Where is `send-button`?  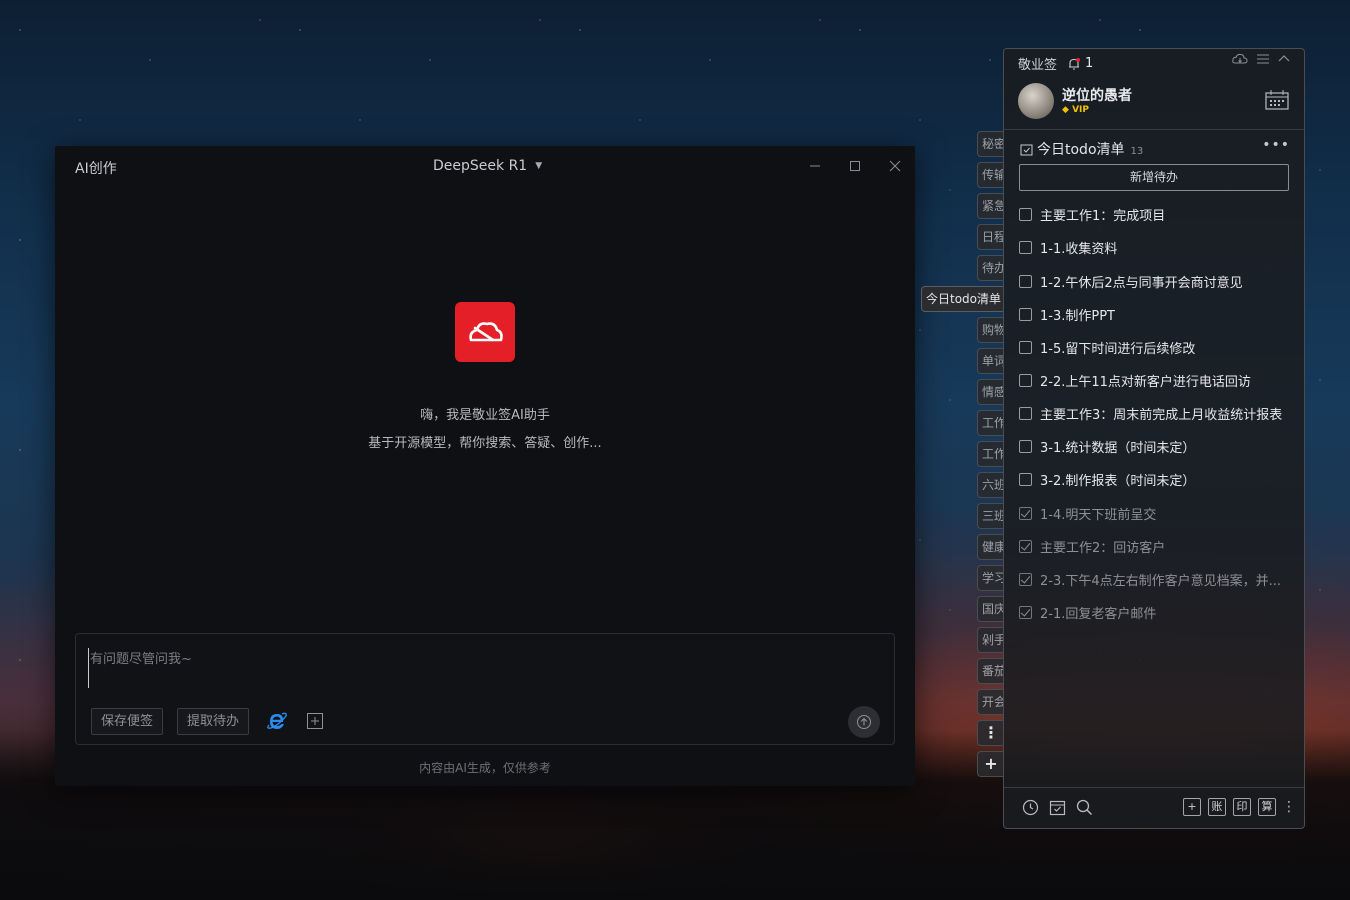
send-button is located at coordinates (864, 722).